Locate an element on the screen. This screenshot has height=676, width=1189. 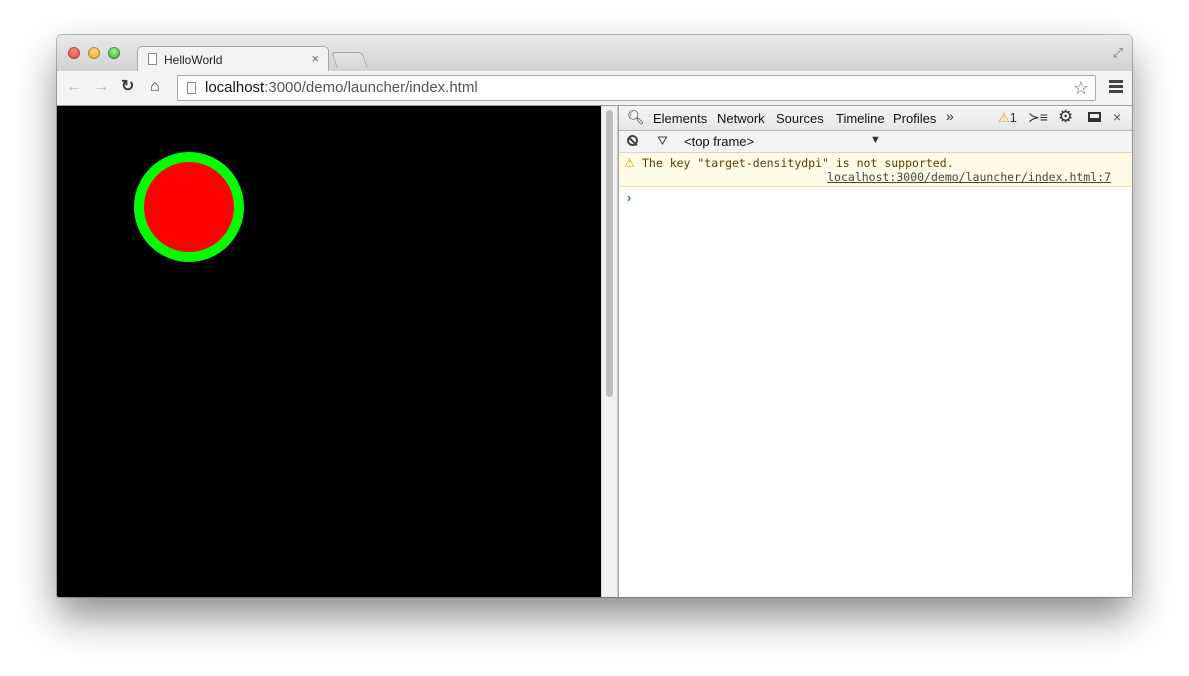
console-prompt-icon: › is located at coordinates (629, 197).